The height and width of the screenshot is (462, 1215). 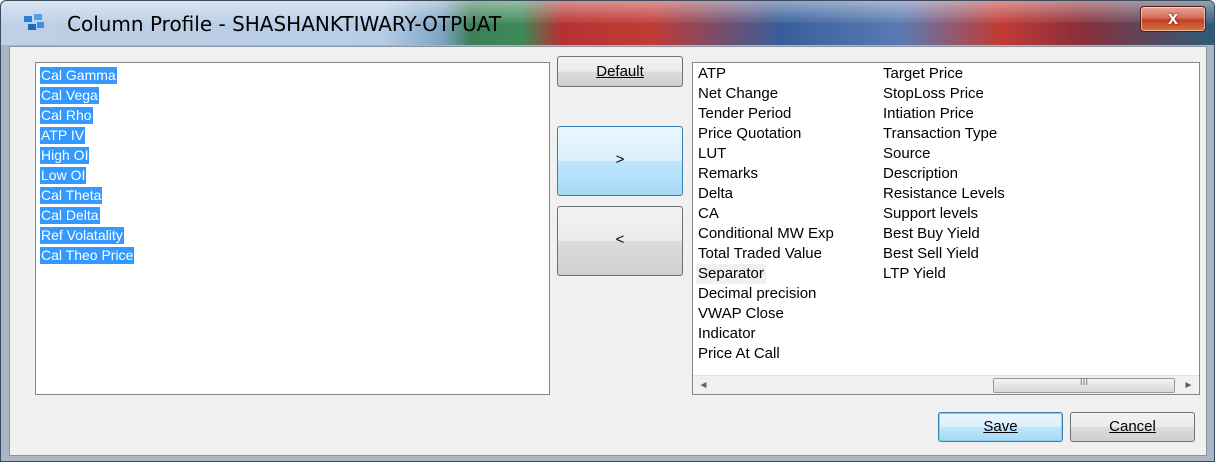 I want to click on save-button-label: Save, so click(x=1000, y=426).